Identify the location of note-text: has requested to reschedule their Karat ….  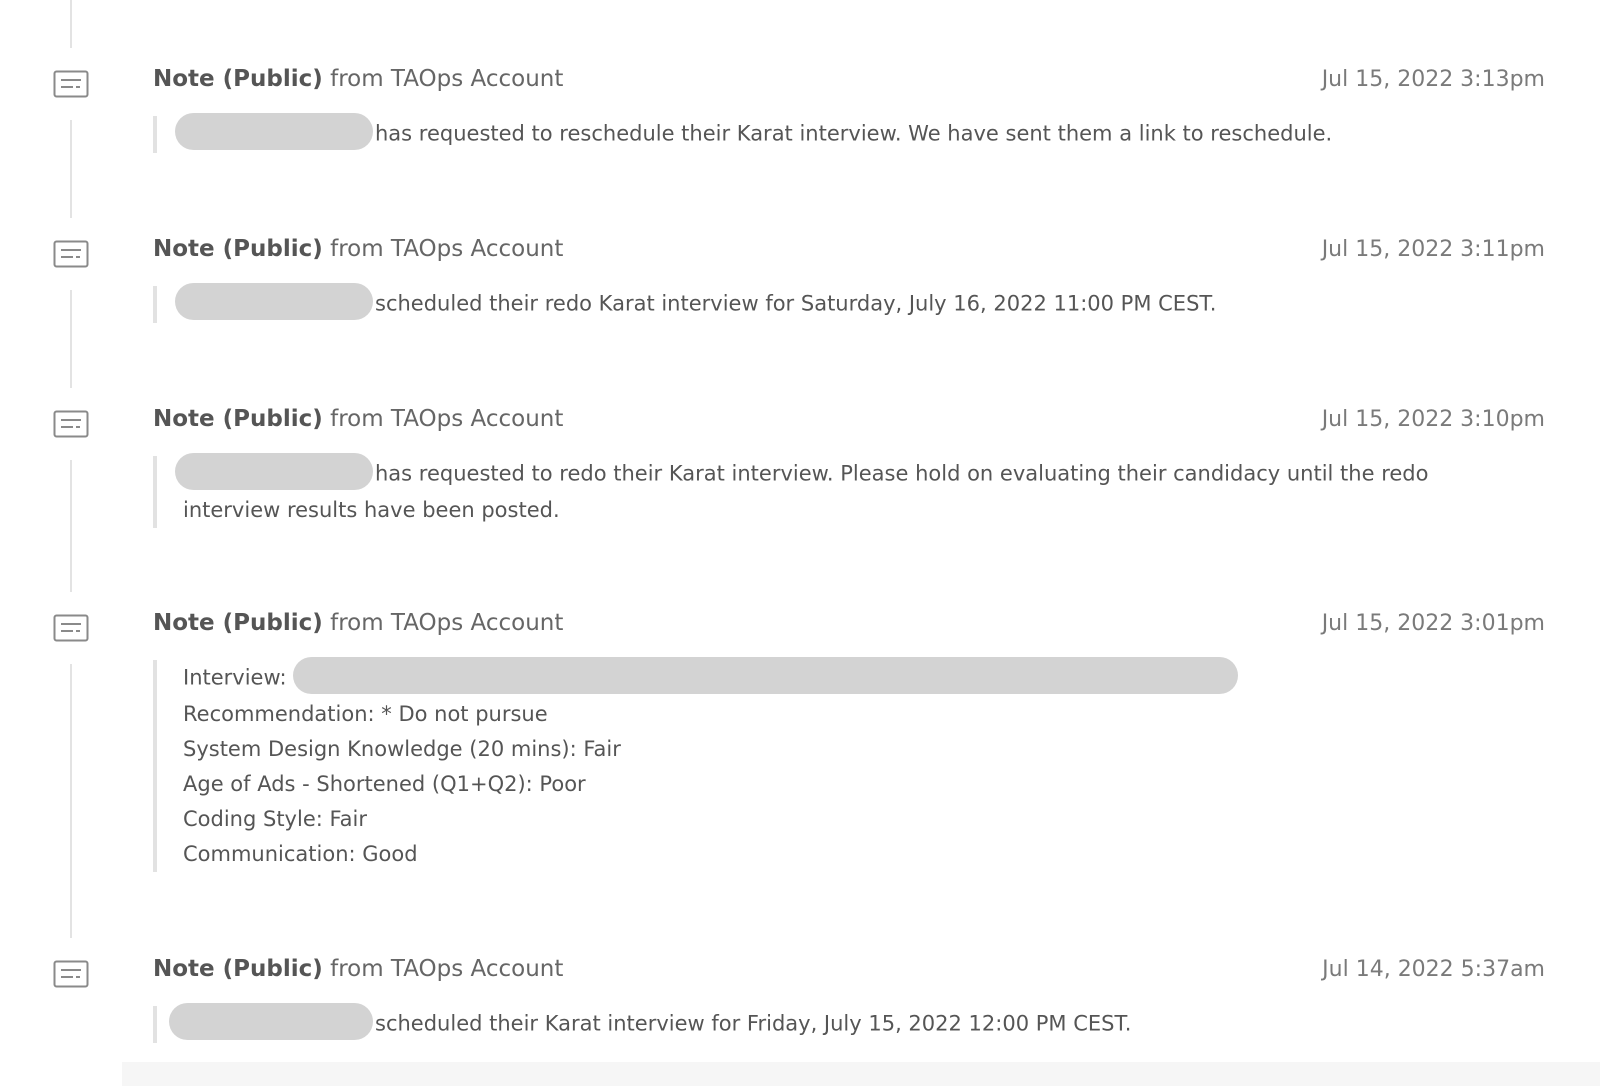
(854, 133).